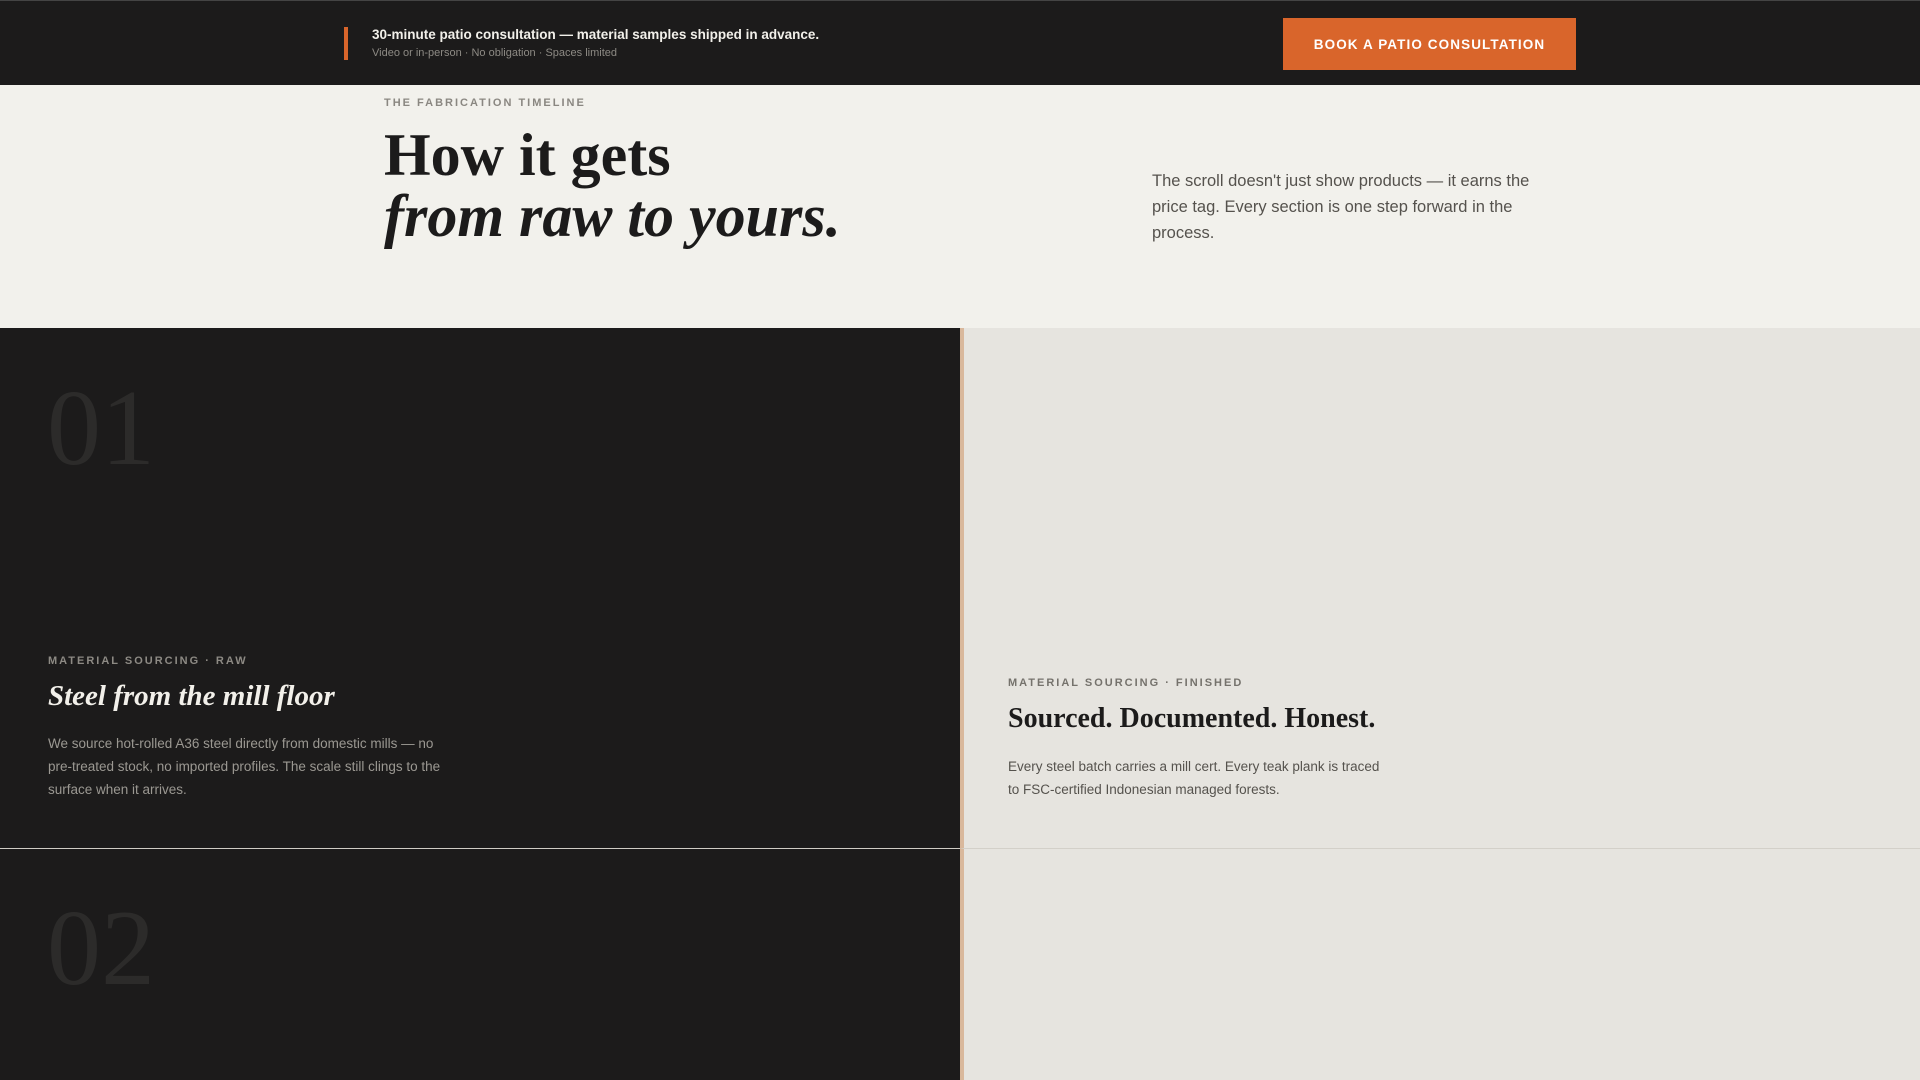 This screenshot has width=1920, height=1080. What do you see at coordinates (1192, 718) in the screenshot?
I see `finished-heading: Sourced. Documented. Honest.` at bounding box center [1192, 718].